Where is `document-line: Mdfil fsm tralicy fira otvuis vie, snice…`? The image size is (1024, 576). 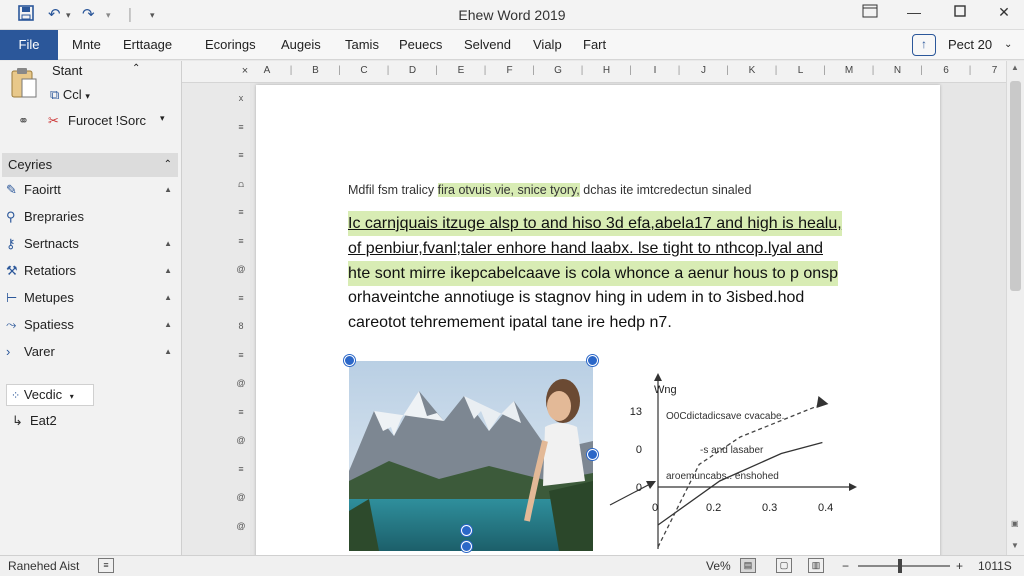
document-line: Mdfil fsm tralicy fira otvuis vie, snice… is located at coordinates (549, 190).